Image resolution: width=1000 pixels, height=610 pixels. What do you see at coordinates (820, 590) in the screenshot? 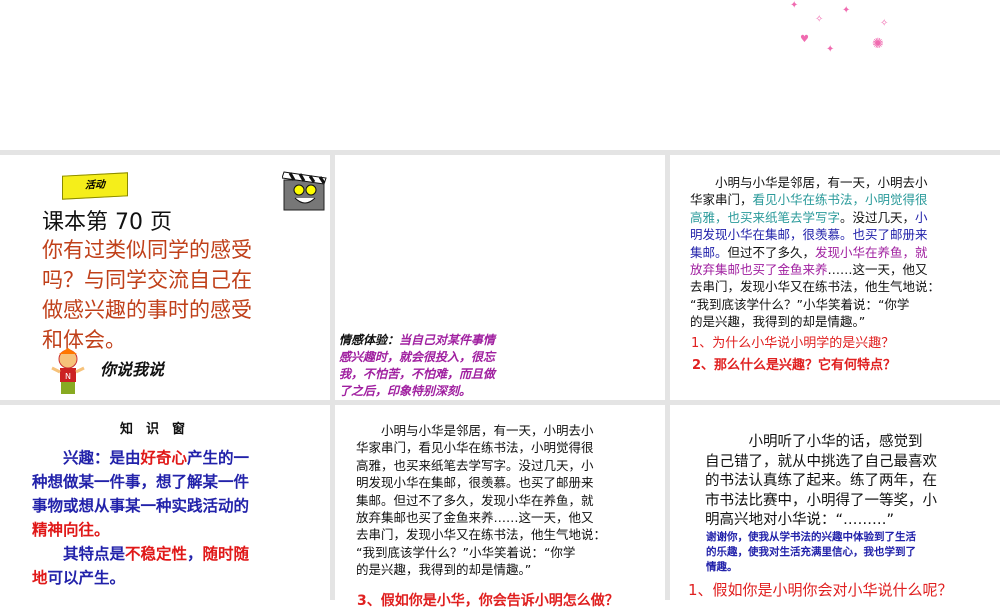
I see `question-final: 1、假如你是小明你会对小华说什么呢？` at bounding box center [820, 590].